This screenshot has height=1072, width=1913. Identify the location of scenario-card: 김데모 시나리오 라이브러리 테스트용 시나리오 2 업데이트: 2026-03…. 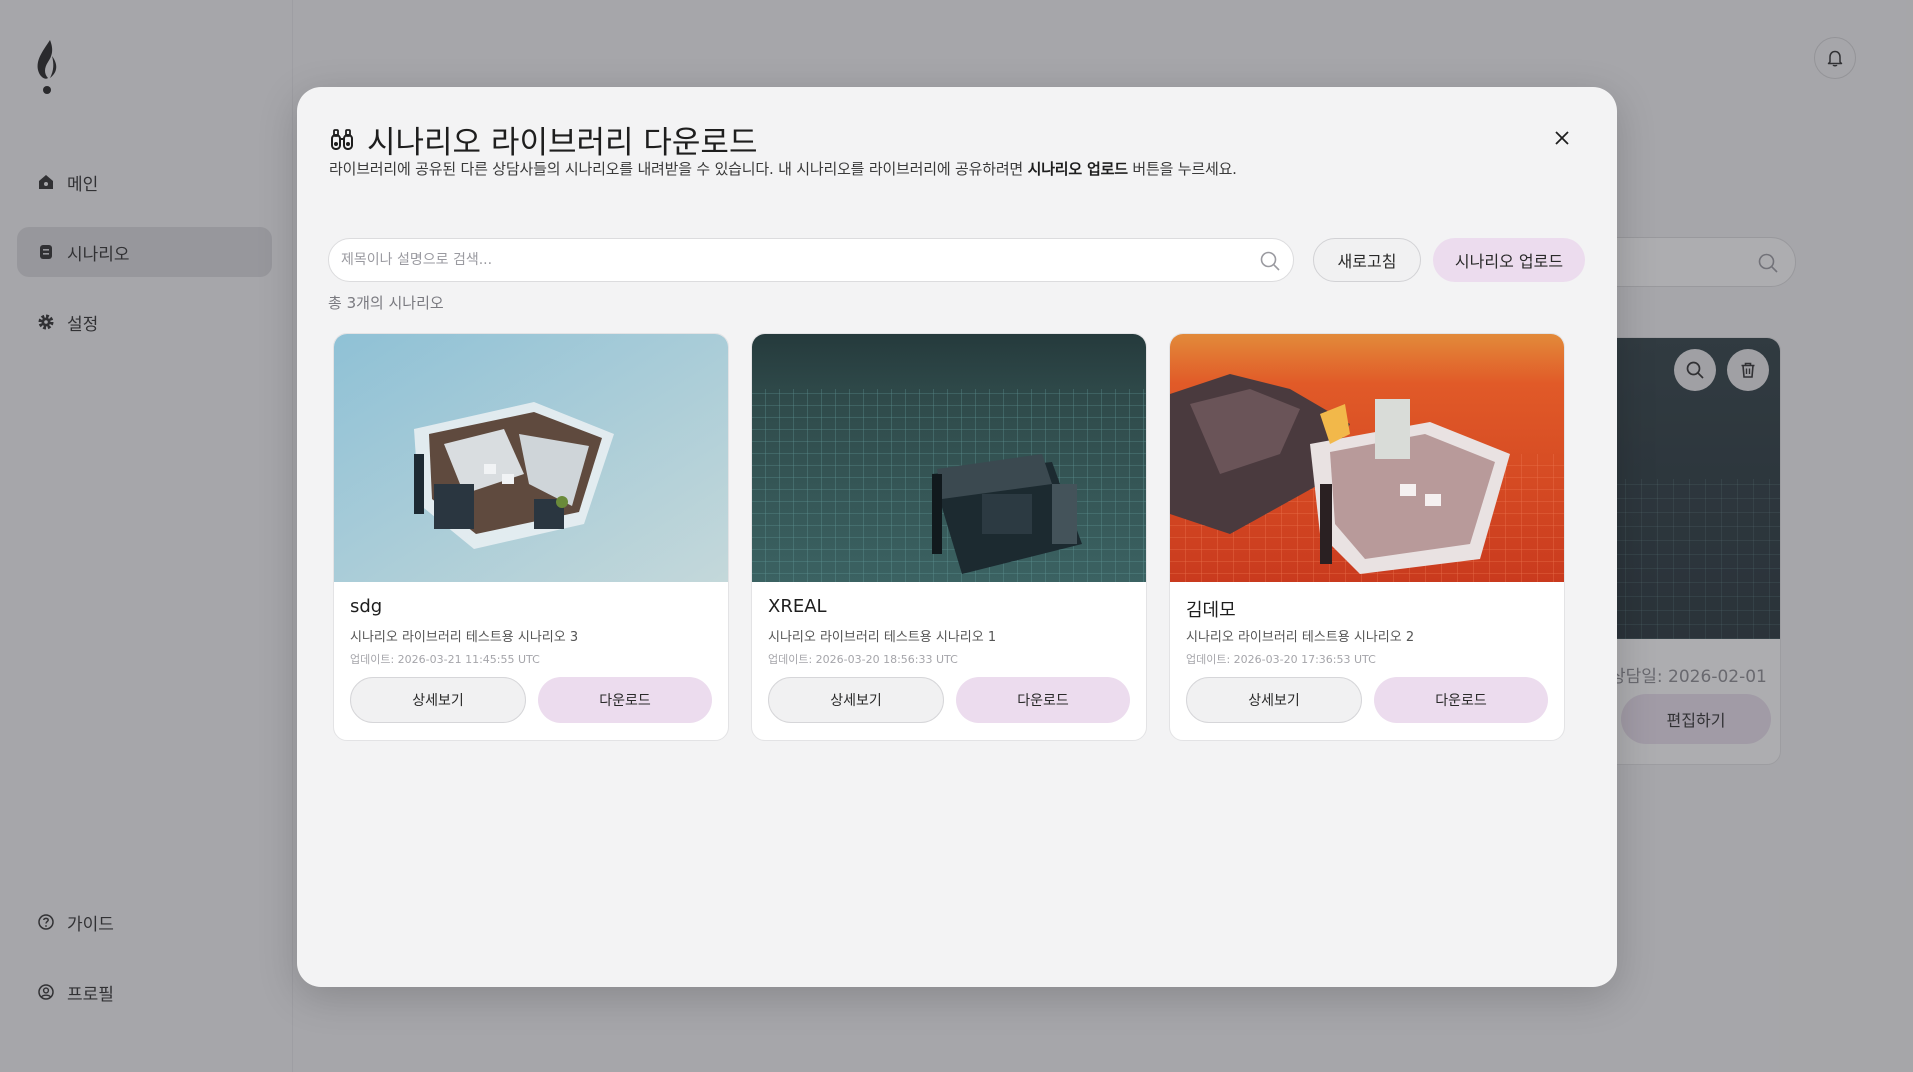
(1367, 537).